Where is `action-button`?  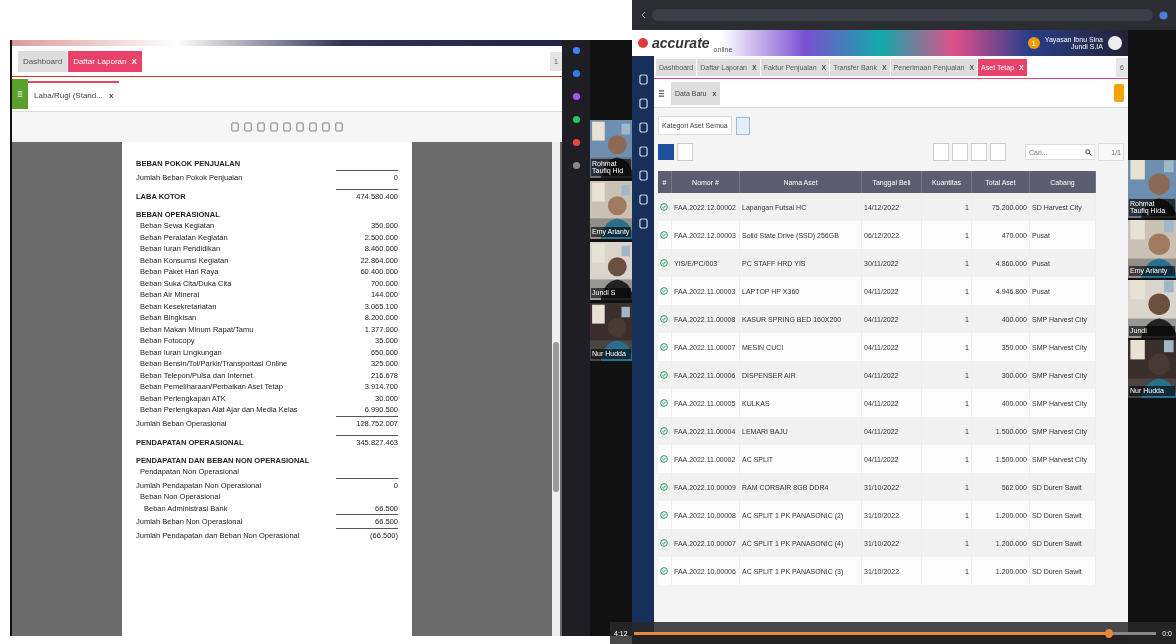 action-button is located at coordinates (1119, 93).